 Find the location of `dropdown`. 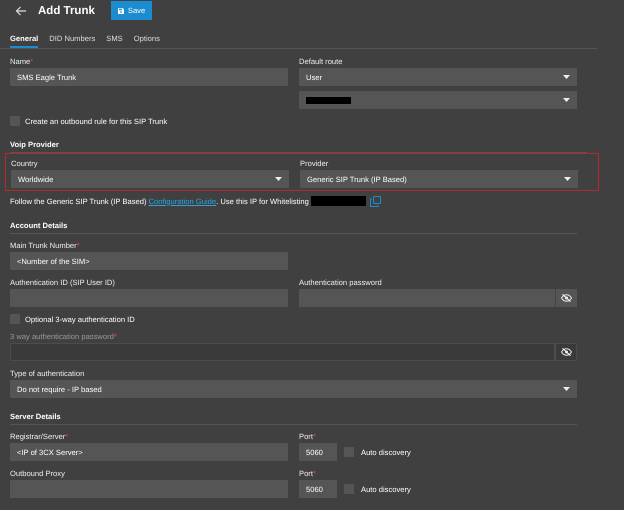

dropdown is located at coordinates (438, 100).